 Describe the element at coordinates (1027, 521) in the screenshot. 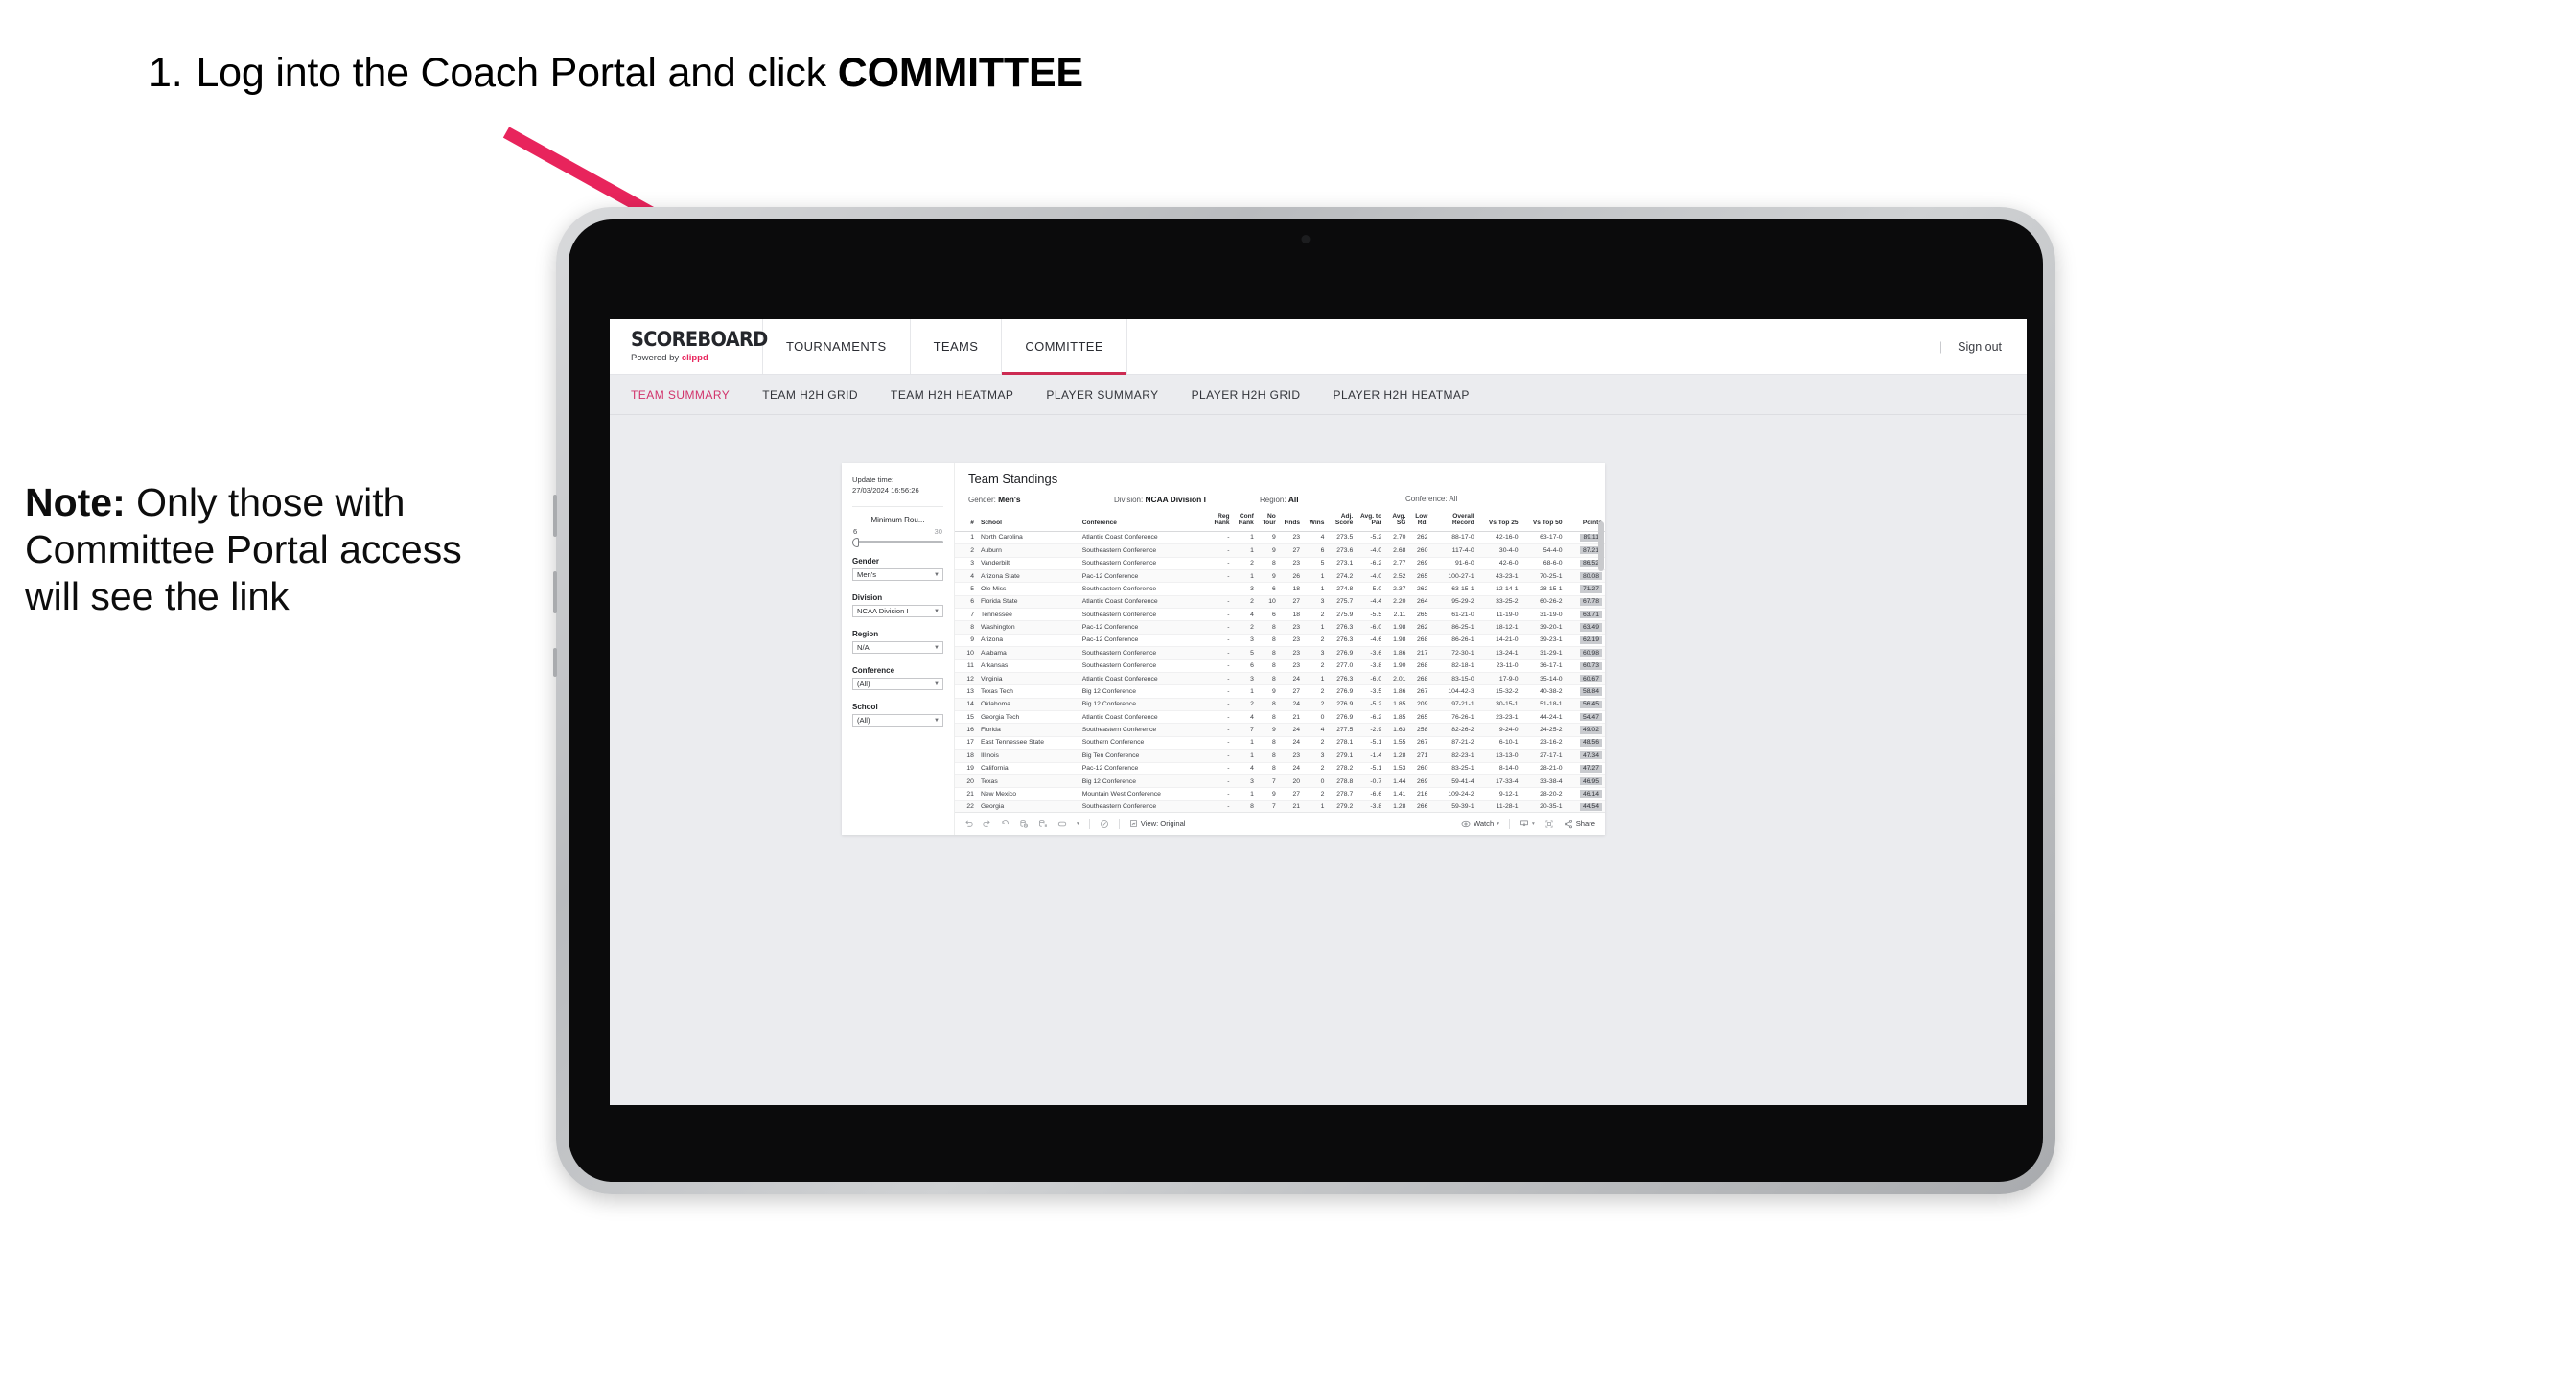

I see `column-header: School` at that location.